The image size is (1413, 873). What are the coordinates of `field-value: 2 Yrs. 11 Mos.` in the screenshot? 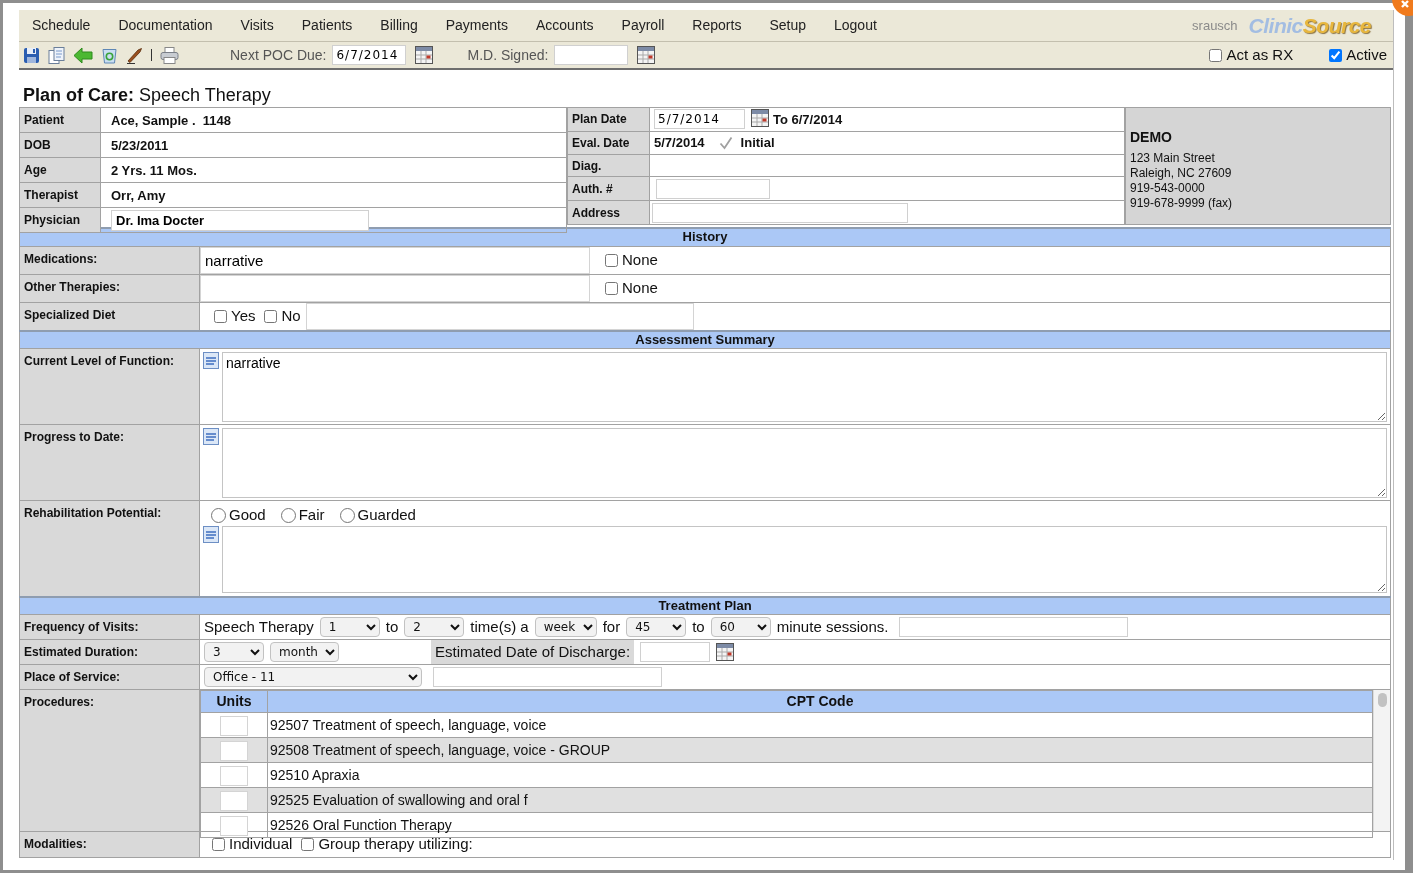 It's located at (154, 170).